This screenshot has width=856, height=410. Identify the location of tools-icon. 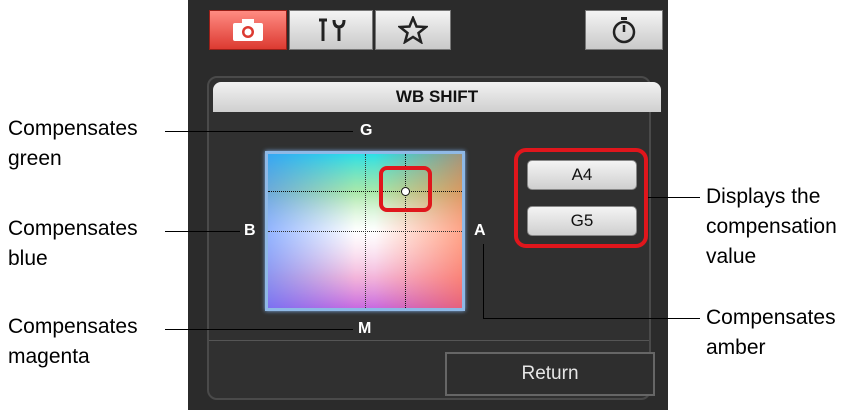
(332, 29).